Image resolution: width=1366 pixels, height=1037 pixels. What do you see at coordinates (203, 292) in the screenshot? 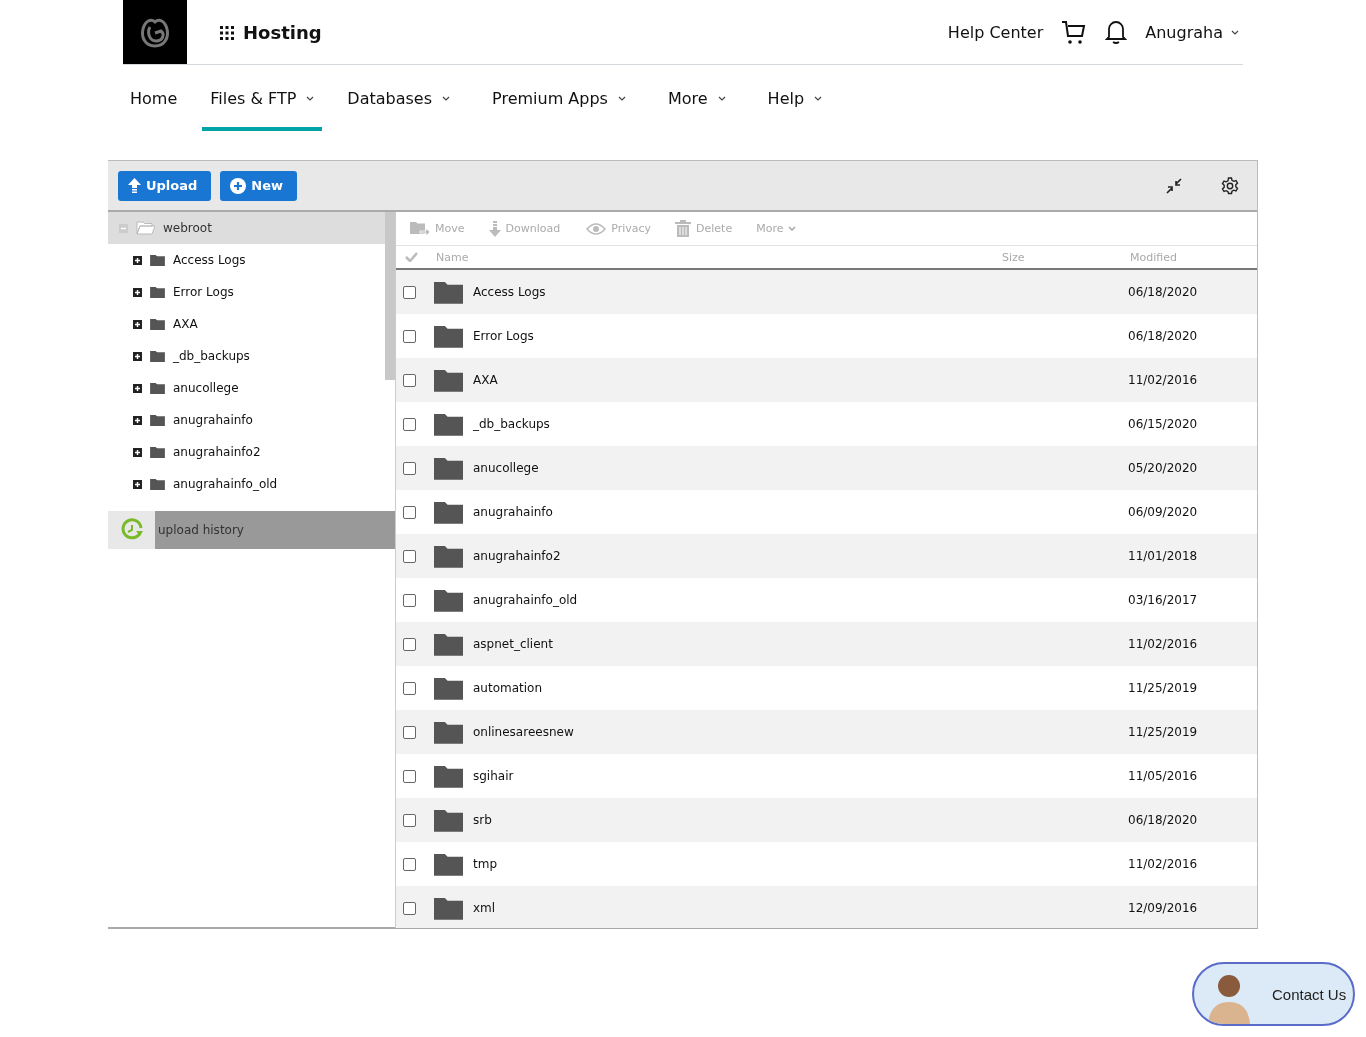
I see `tree-item: Error Logs` at bounding box center [203, 292].